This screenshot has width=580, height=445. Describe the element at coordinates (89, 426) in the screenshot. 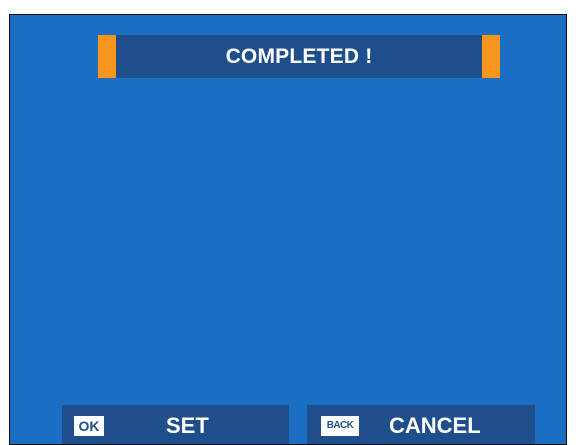

I see `ok-key-icon: OK` at that location.